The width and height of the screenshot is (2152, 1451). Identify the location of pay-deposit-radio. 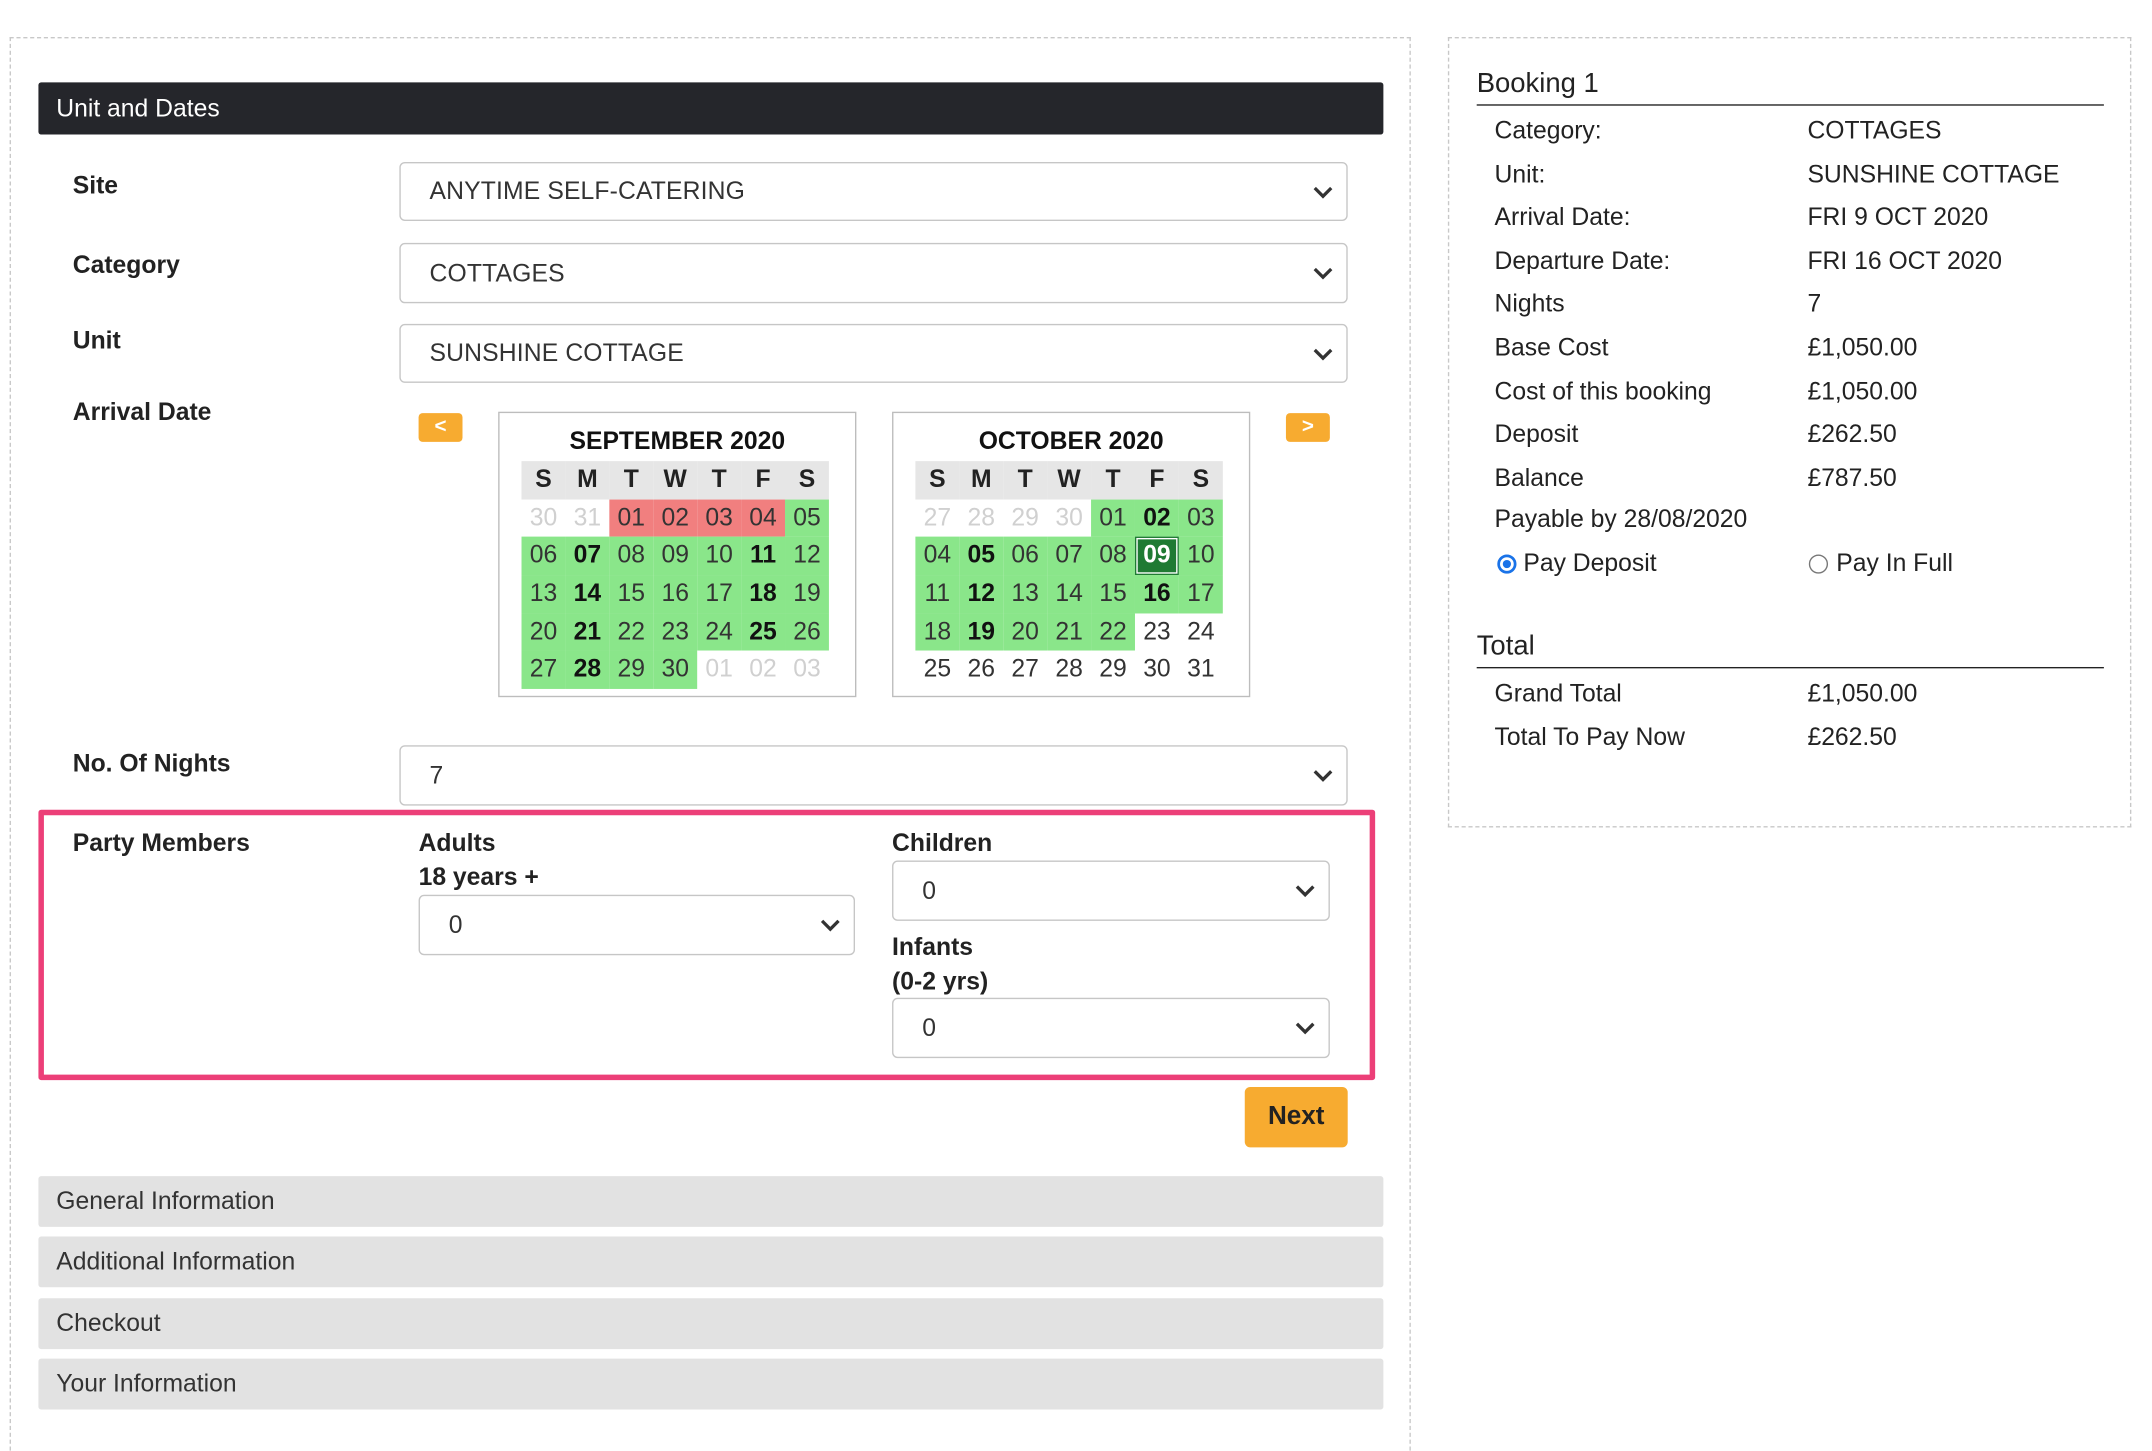
(1507, 564).